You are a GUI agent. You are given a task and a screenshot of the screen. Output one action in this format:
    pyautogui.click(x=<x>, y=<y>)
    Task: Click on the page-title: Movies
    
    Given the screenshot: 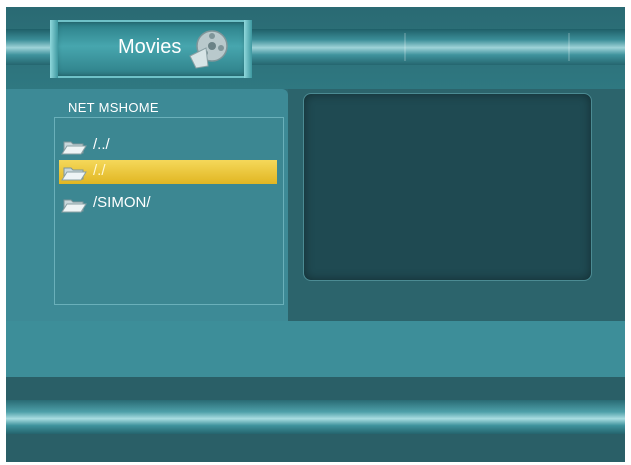 What is the action you would take?
    pyautogui.click(x=150, y=47)
    